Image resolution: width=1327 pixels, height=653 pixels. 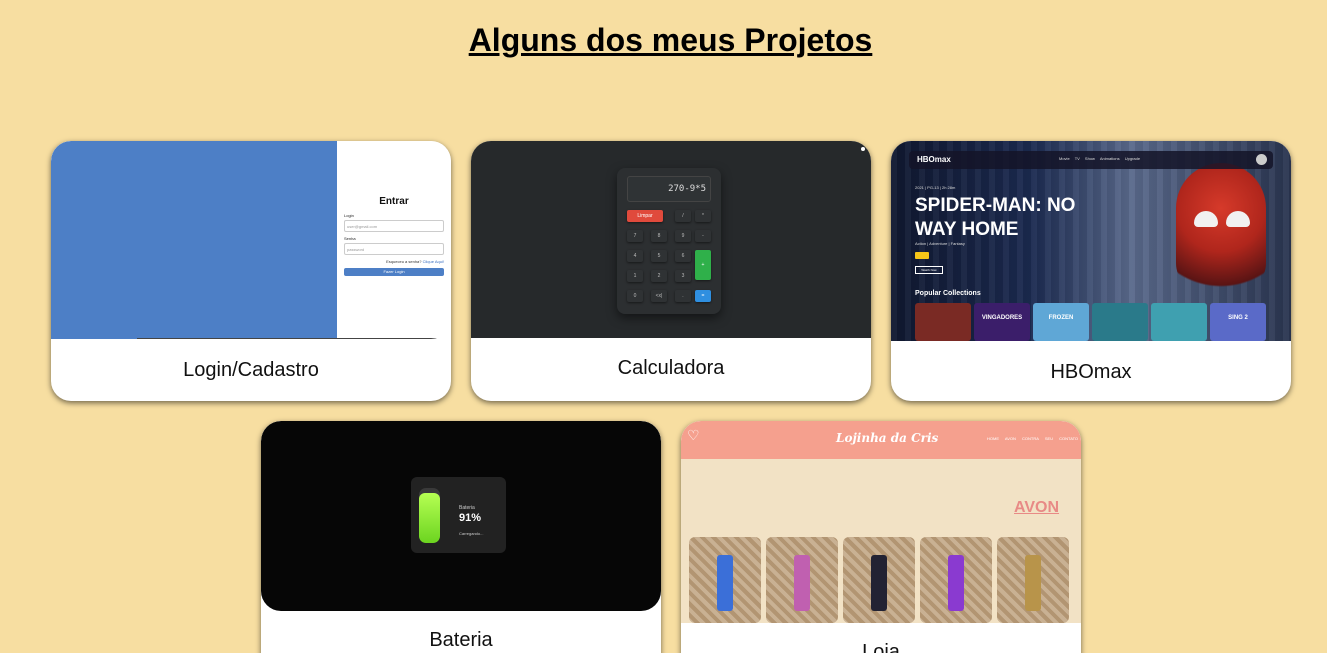 What do you see at coordinates (703, 216) in the screenshot?
I see `calculator-key: *` at bounding box center [703, 216].